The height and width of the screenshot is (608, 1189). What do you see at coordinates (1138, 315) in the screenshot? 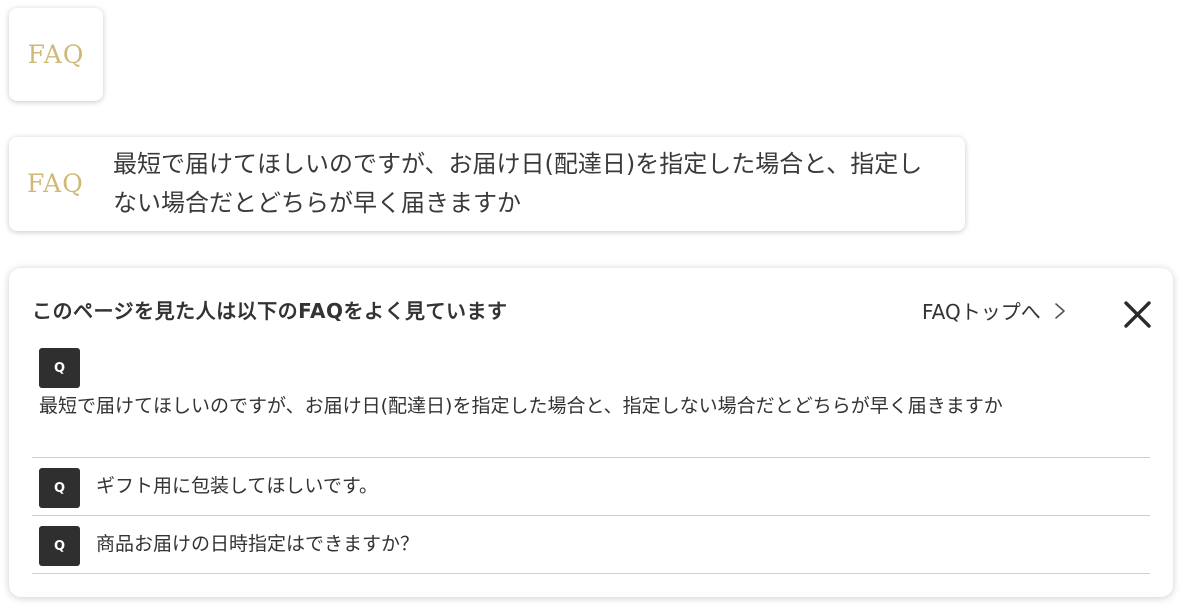
I see `close-icon` at bounding box center [1138, 315].